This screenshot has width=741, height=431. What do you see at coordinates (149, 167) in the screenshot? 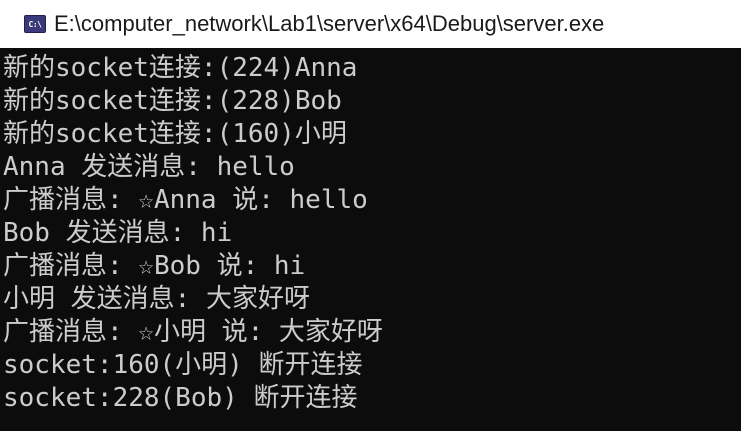
I see `console-line: Anna 发送消息: hello` at bounding box center [149, 167].